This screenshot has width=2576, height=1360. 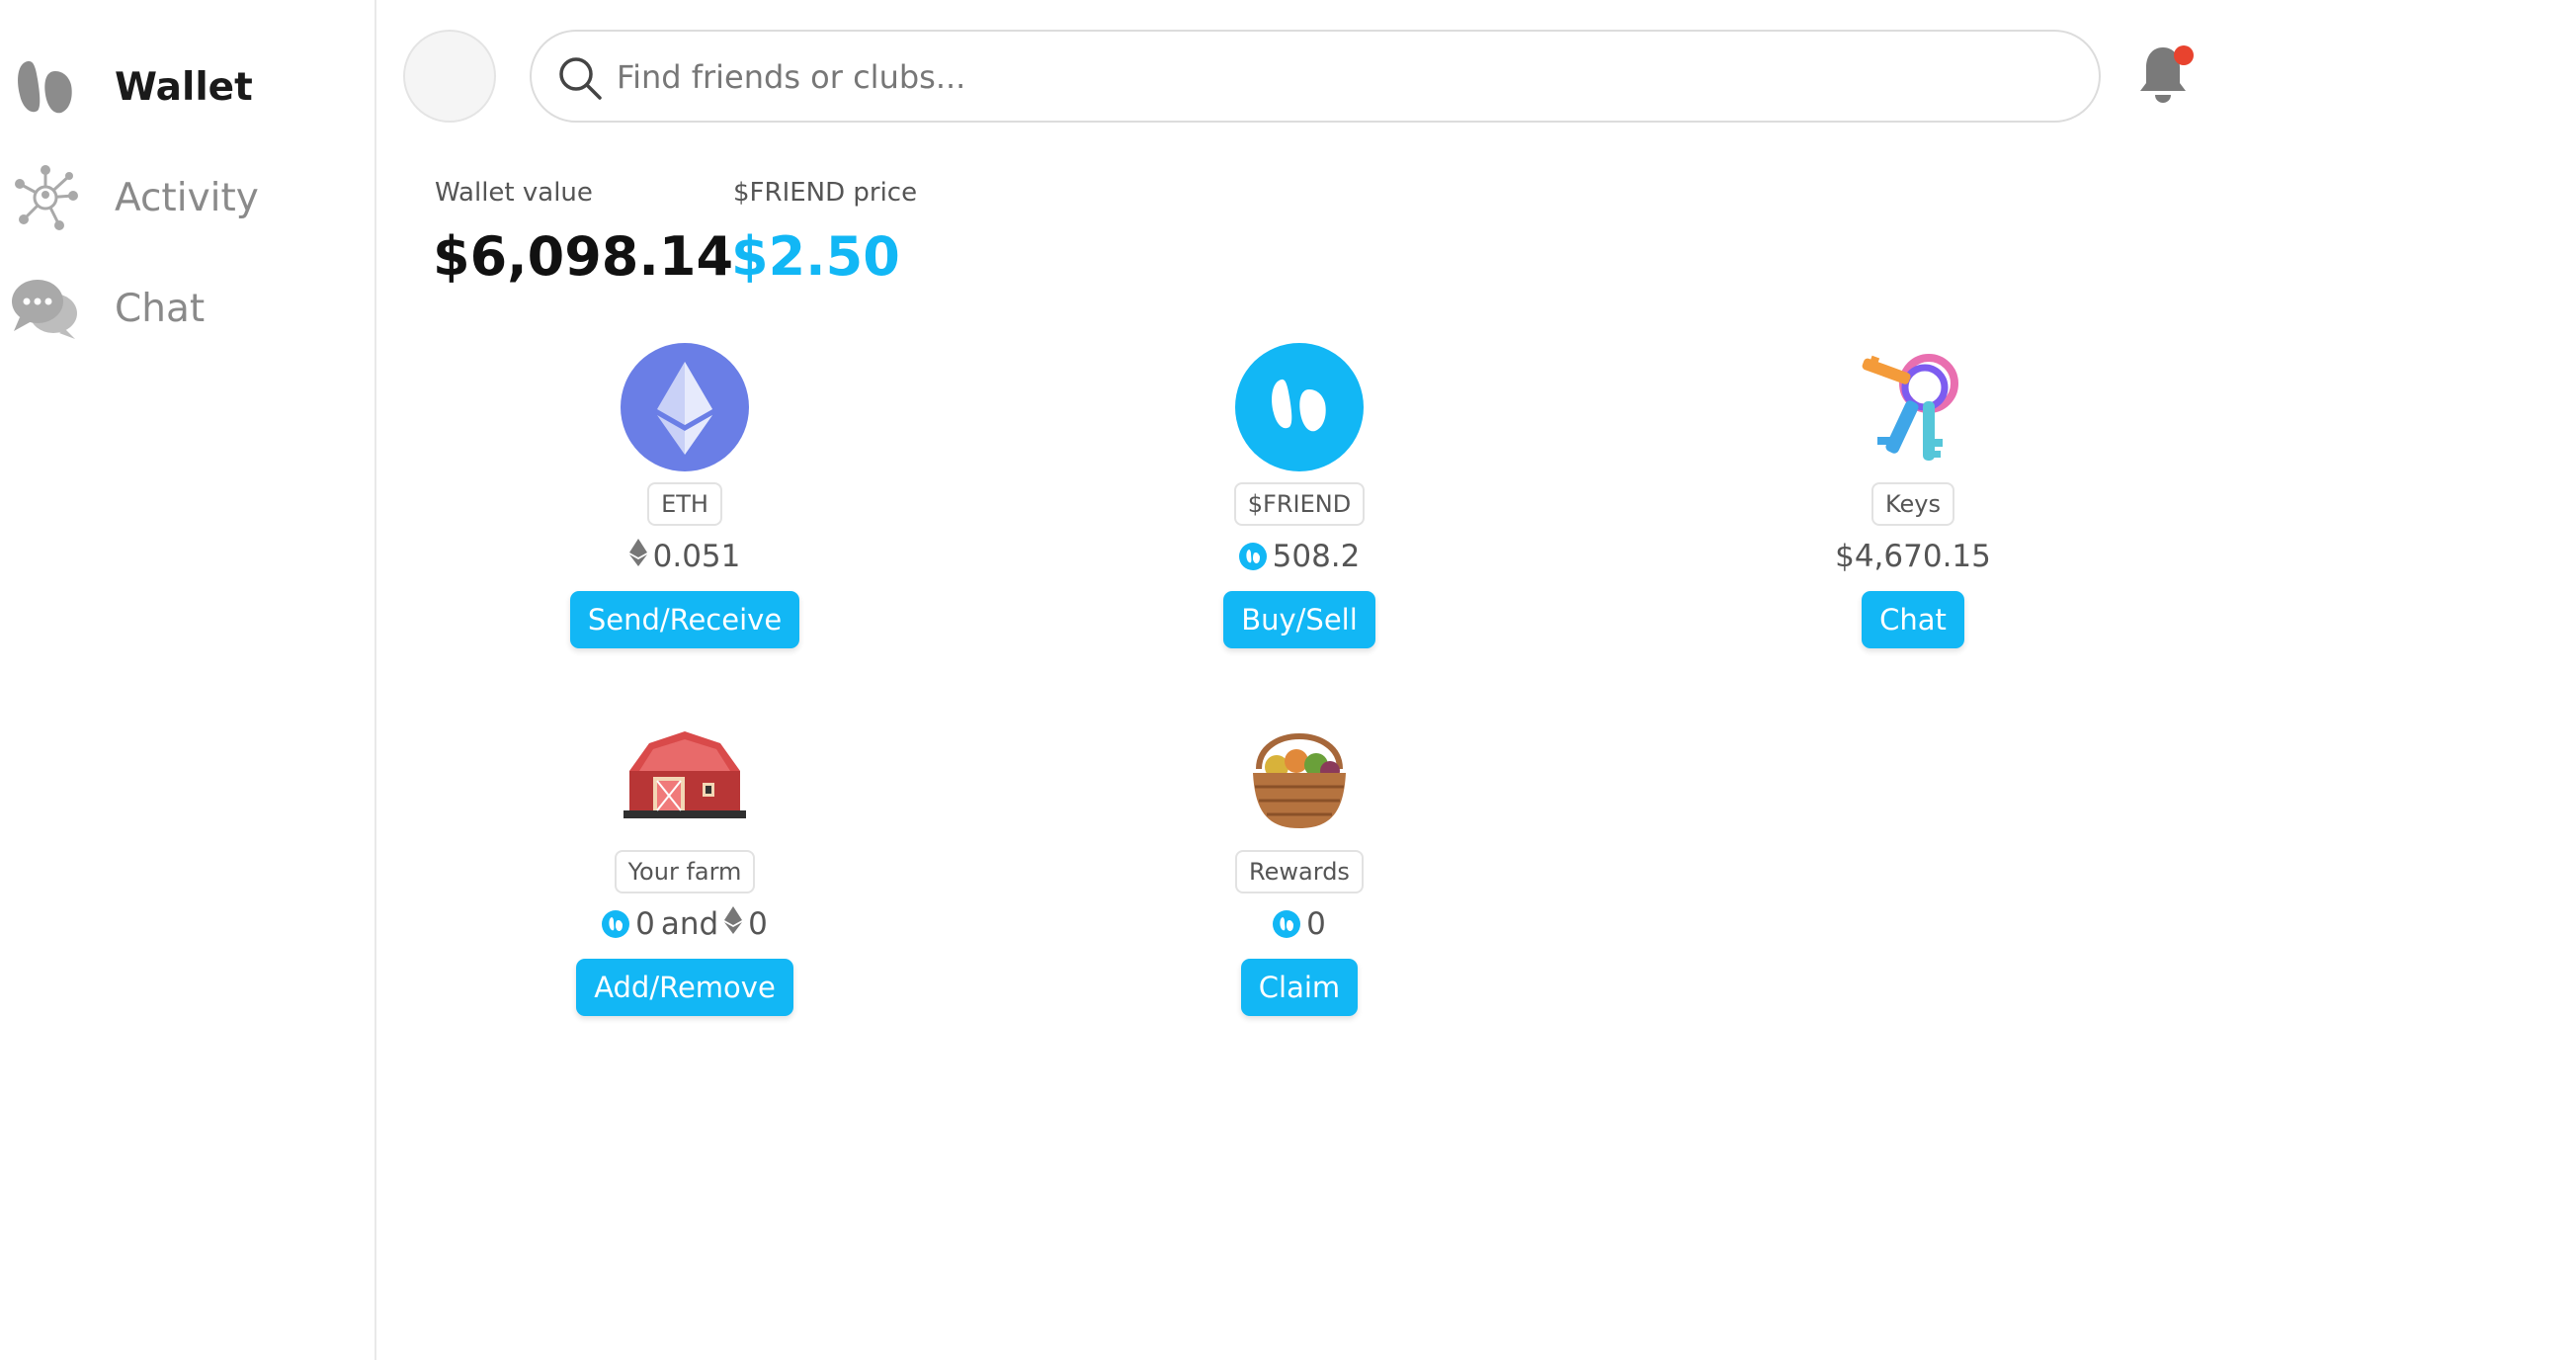 I want to click on search-bar, so click(x=1315, y=76).